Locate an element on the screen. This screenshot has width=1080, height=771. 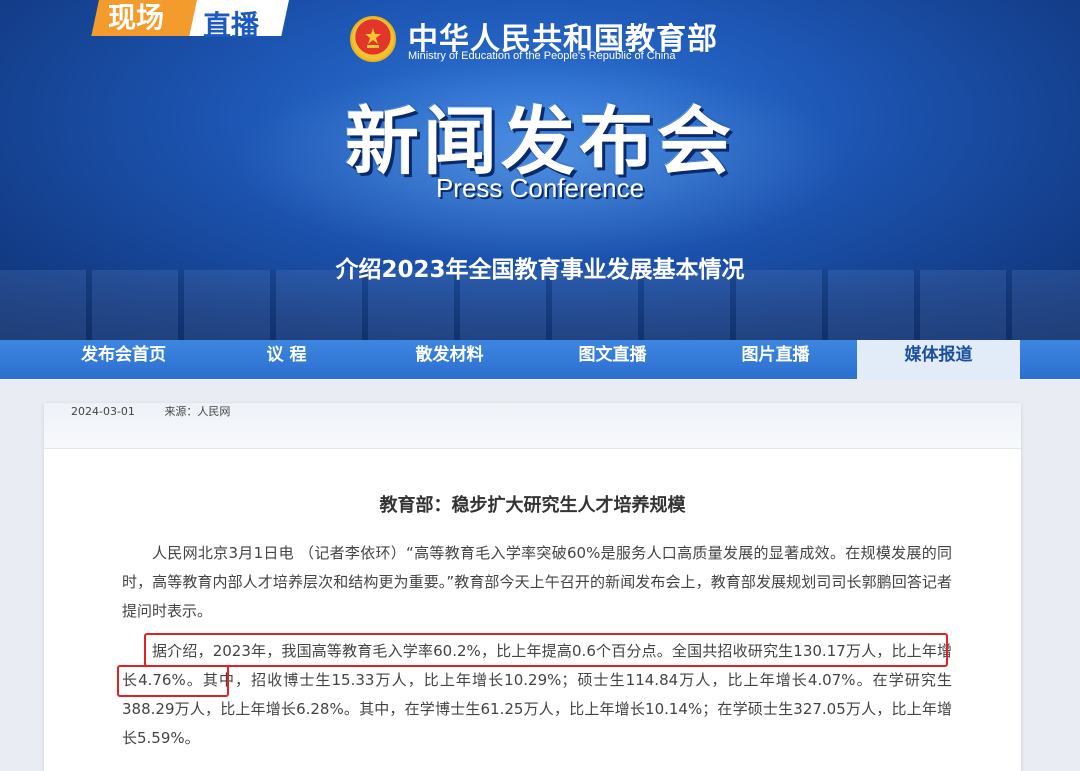
nav-item-text-live: 图文直播 is located at coordinates (612, 359).